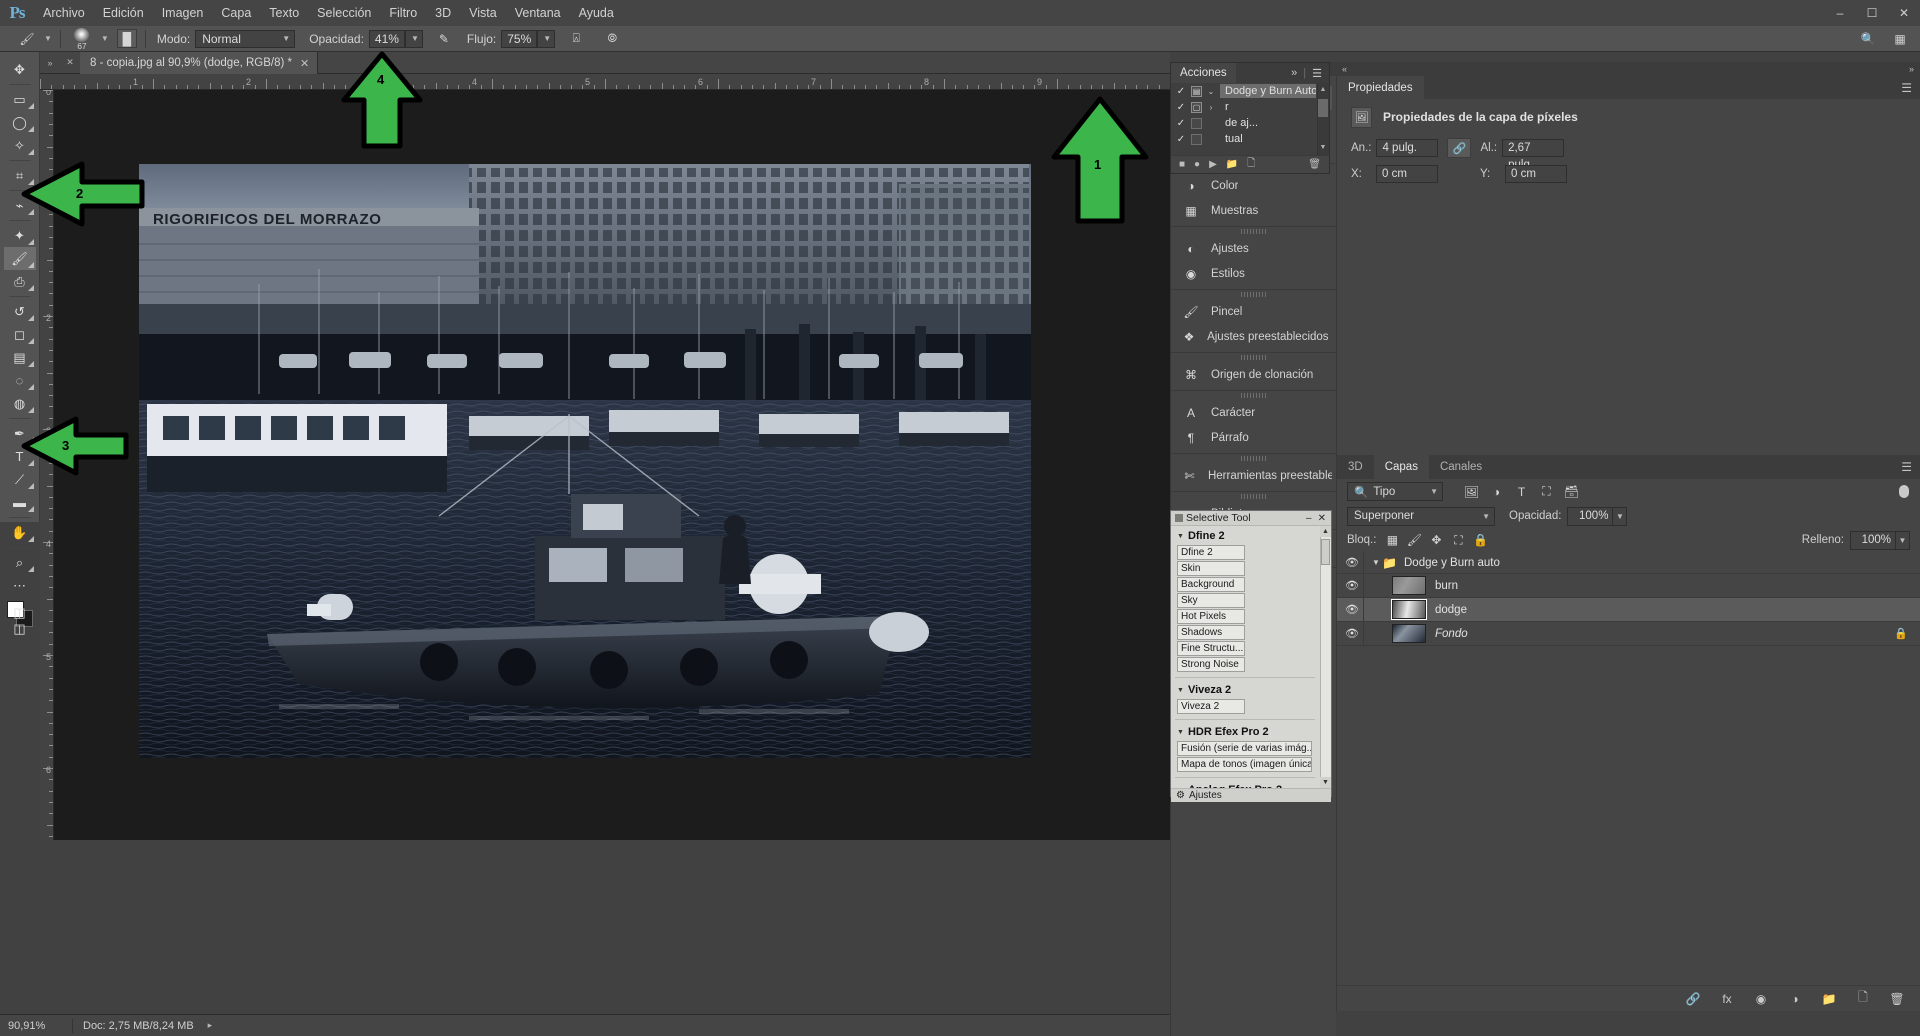  I want to click on smoothing-icon: ⦾, so click(612, 39).